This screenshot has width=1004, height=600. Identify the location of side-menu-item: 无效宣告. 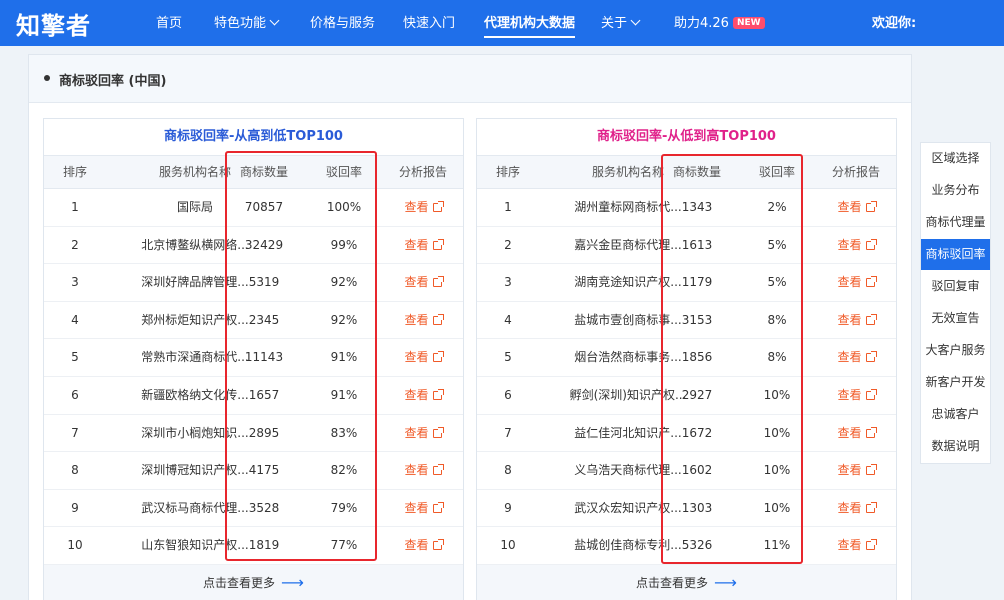
(955, 318).